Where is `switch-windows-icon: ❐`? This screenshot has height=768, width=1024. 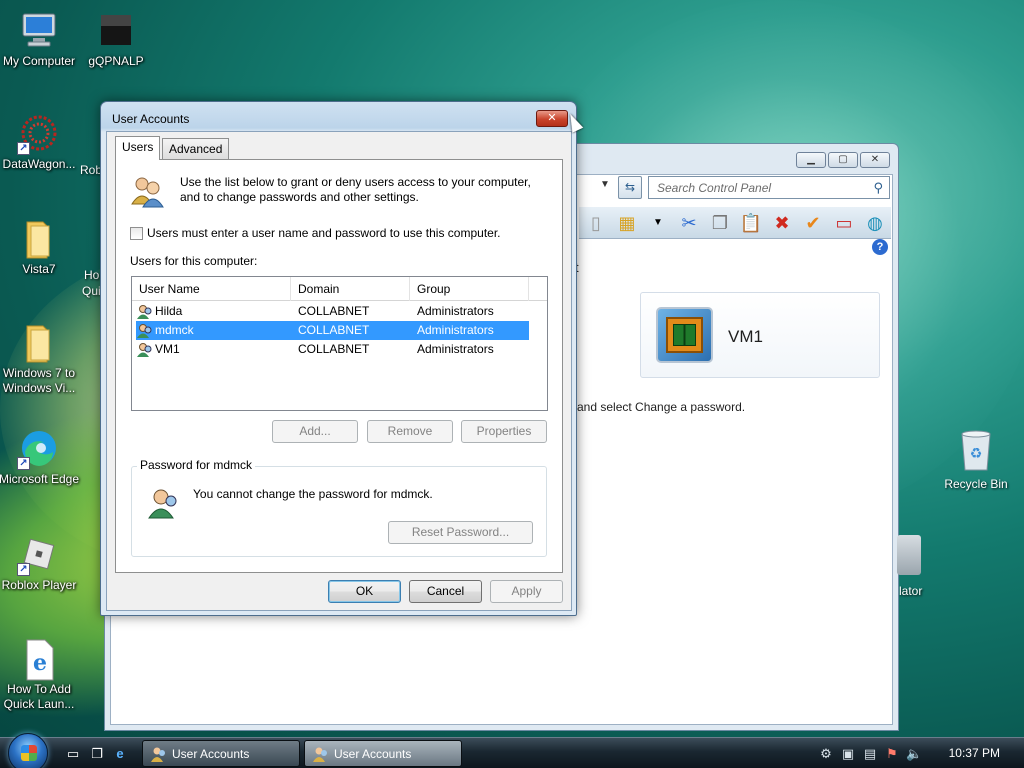 switch-windows-icon: ❐ is located at coordinates (97, 754).